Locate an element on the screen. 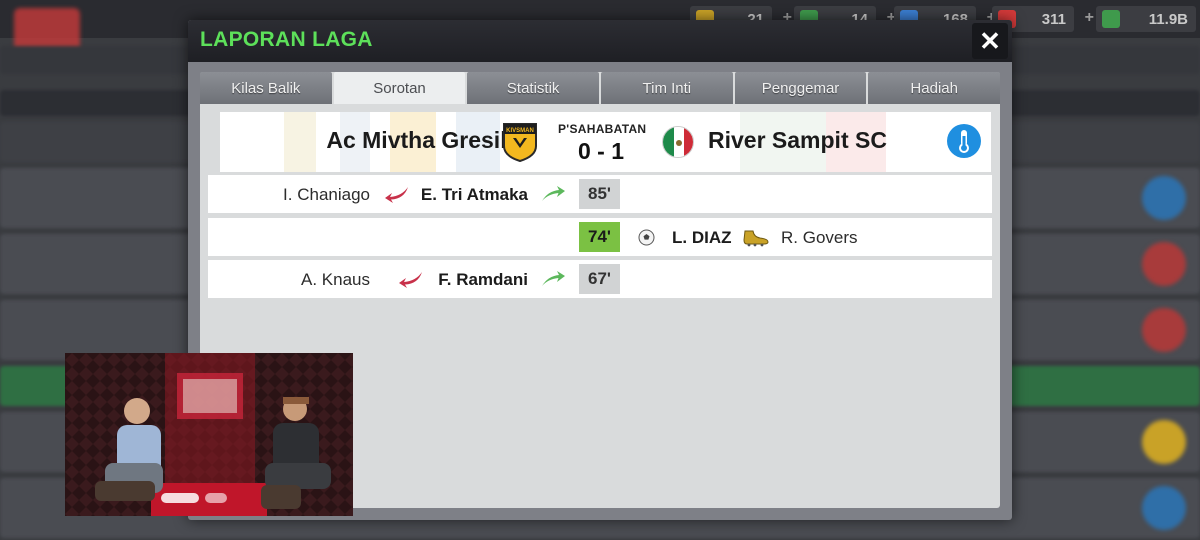 The height and width of the screenshot is (540, 1200). event-row-goal: 74' L. DIAZ R. Govers is located at coordinates (600, 237).